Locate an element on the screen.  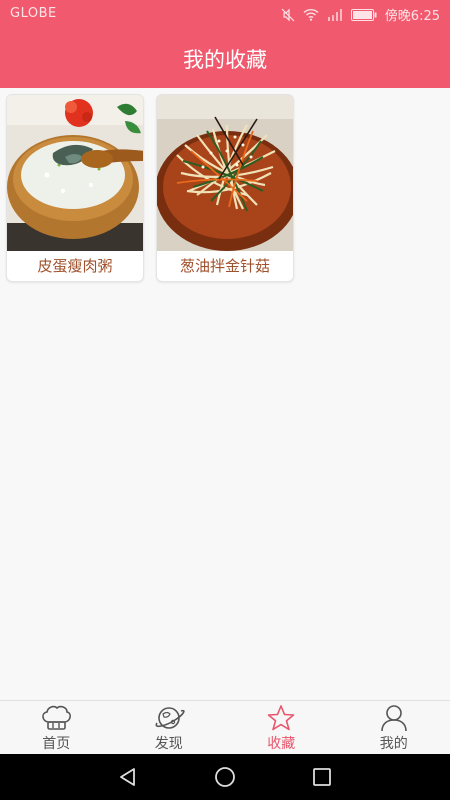
tab-discover: 发现 is located at coordinates (169, 727).